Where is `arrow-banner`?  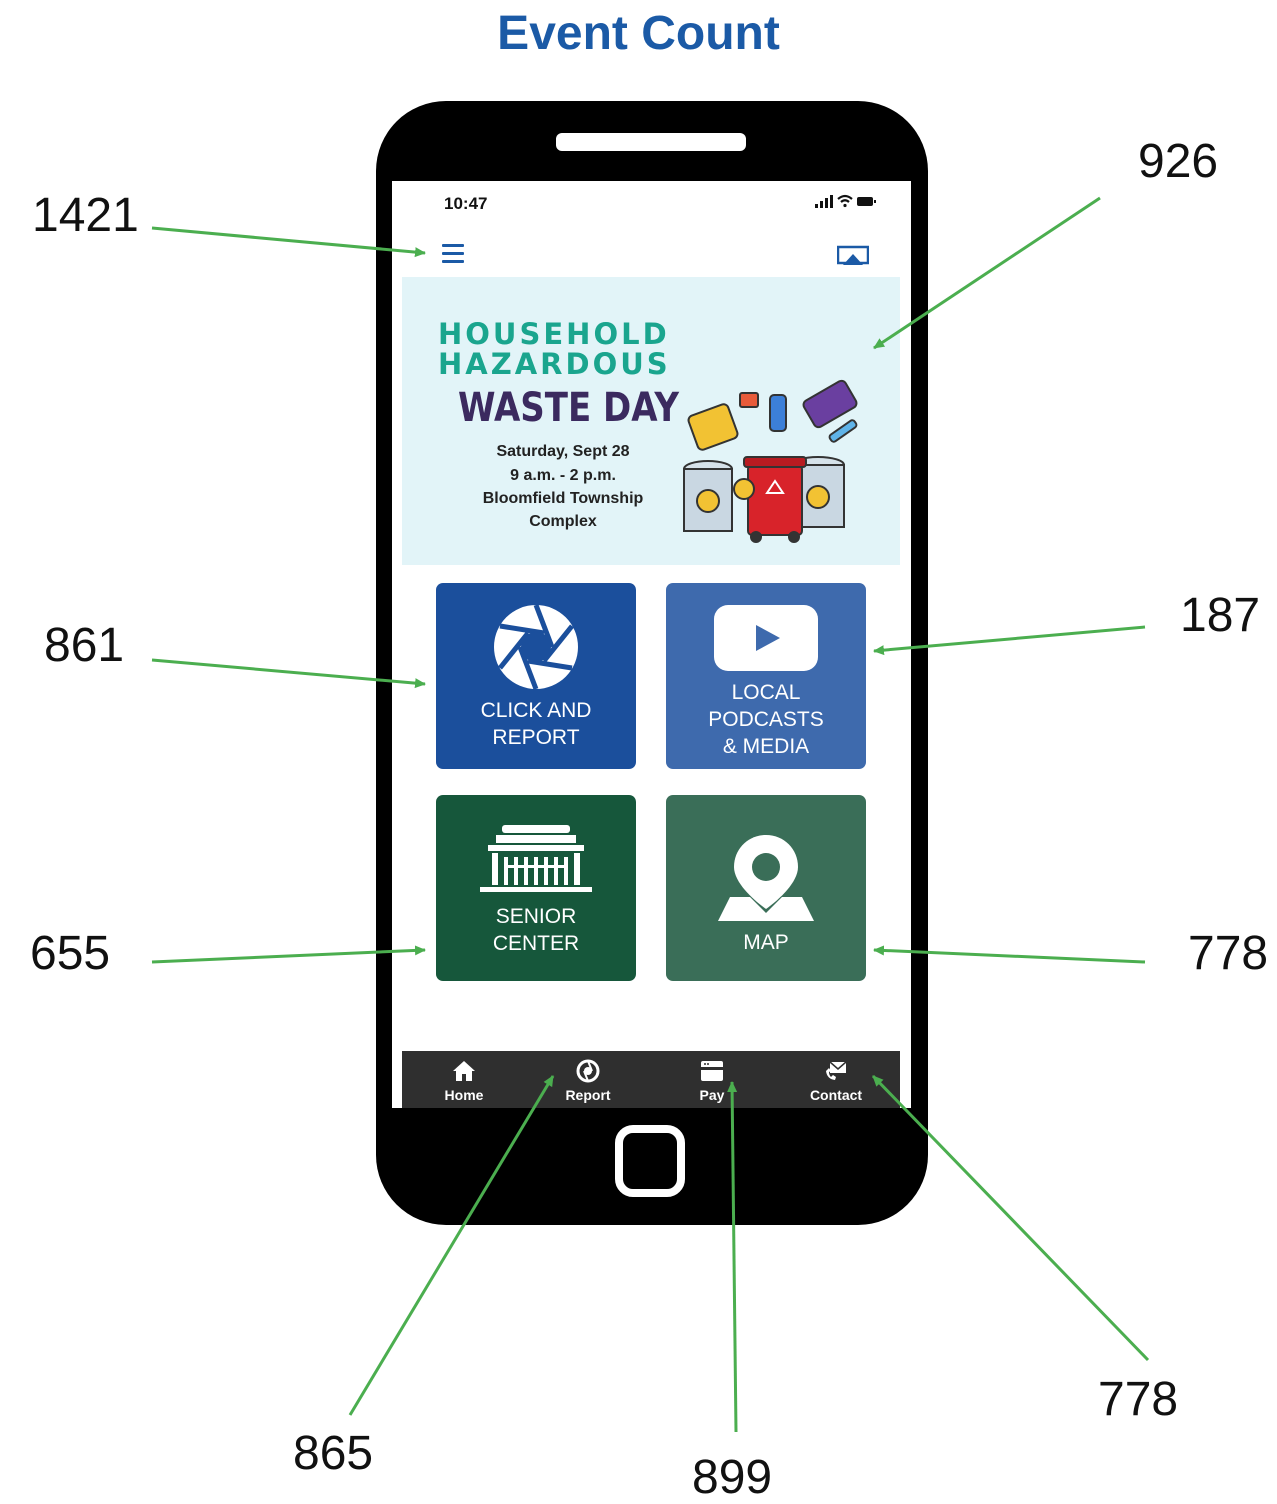 arrow-banner is located at coordinates (987, 273).